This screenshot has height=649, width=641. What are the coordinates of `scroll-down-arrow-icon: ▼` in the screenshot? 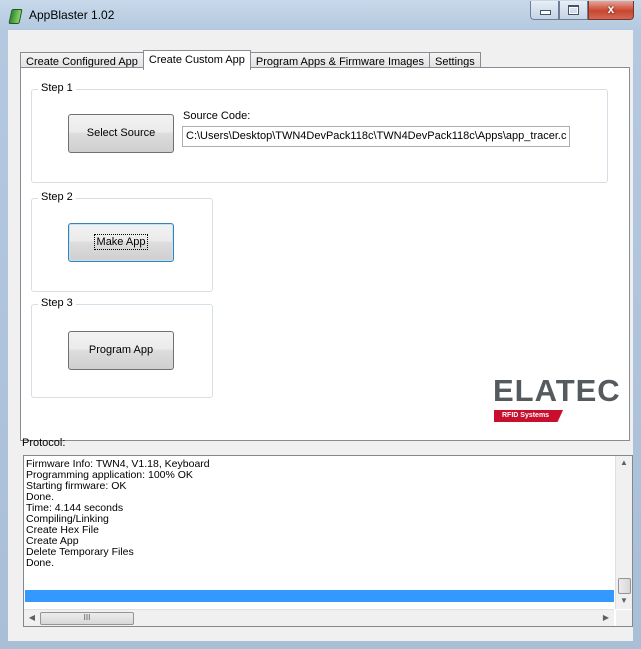 It's located at (624, 600).